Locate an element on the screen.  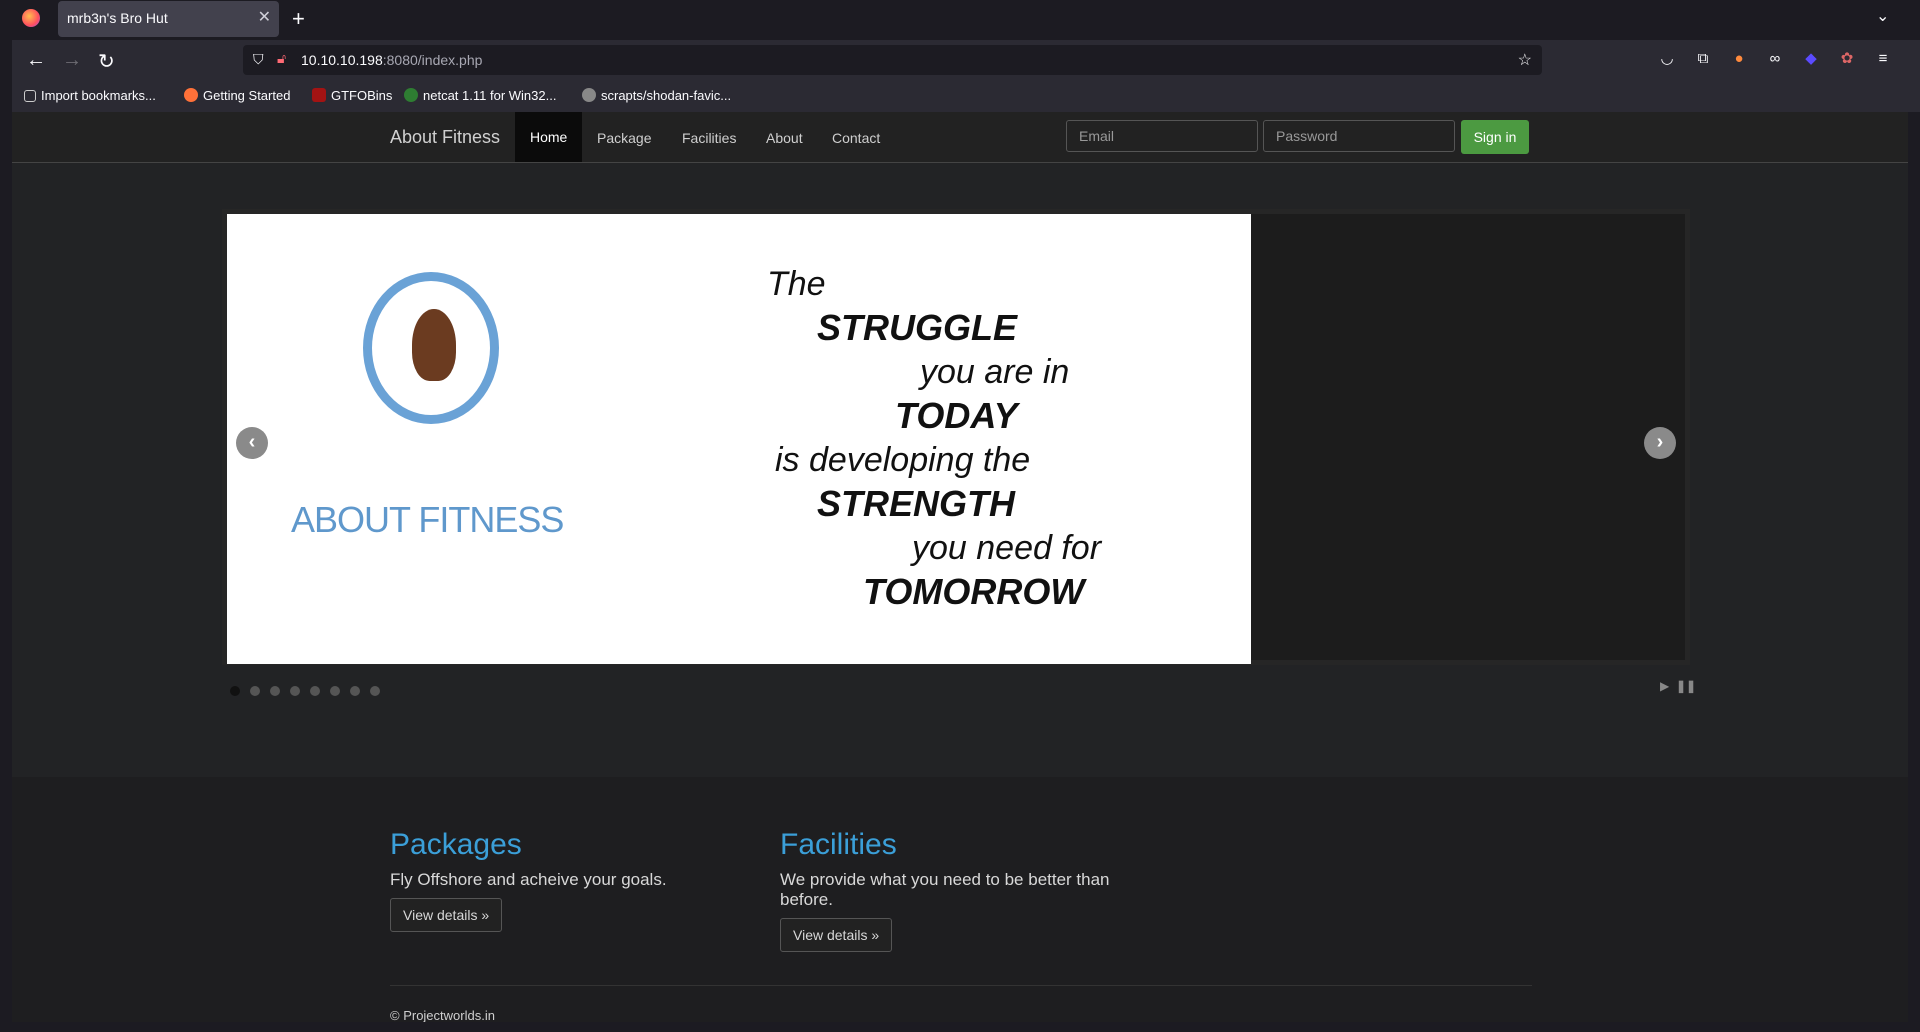
netcat-icon is located at coordinates (411, 95).